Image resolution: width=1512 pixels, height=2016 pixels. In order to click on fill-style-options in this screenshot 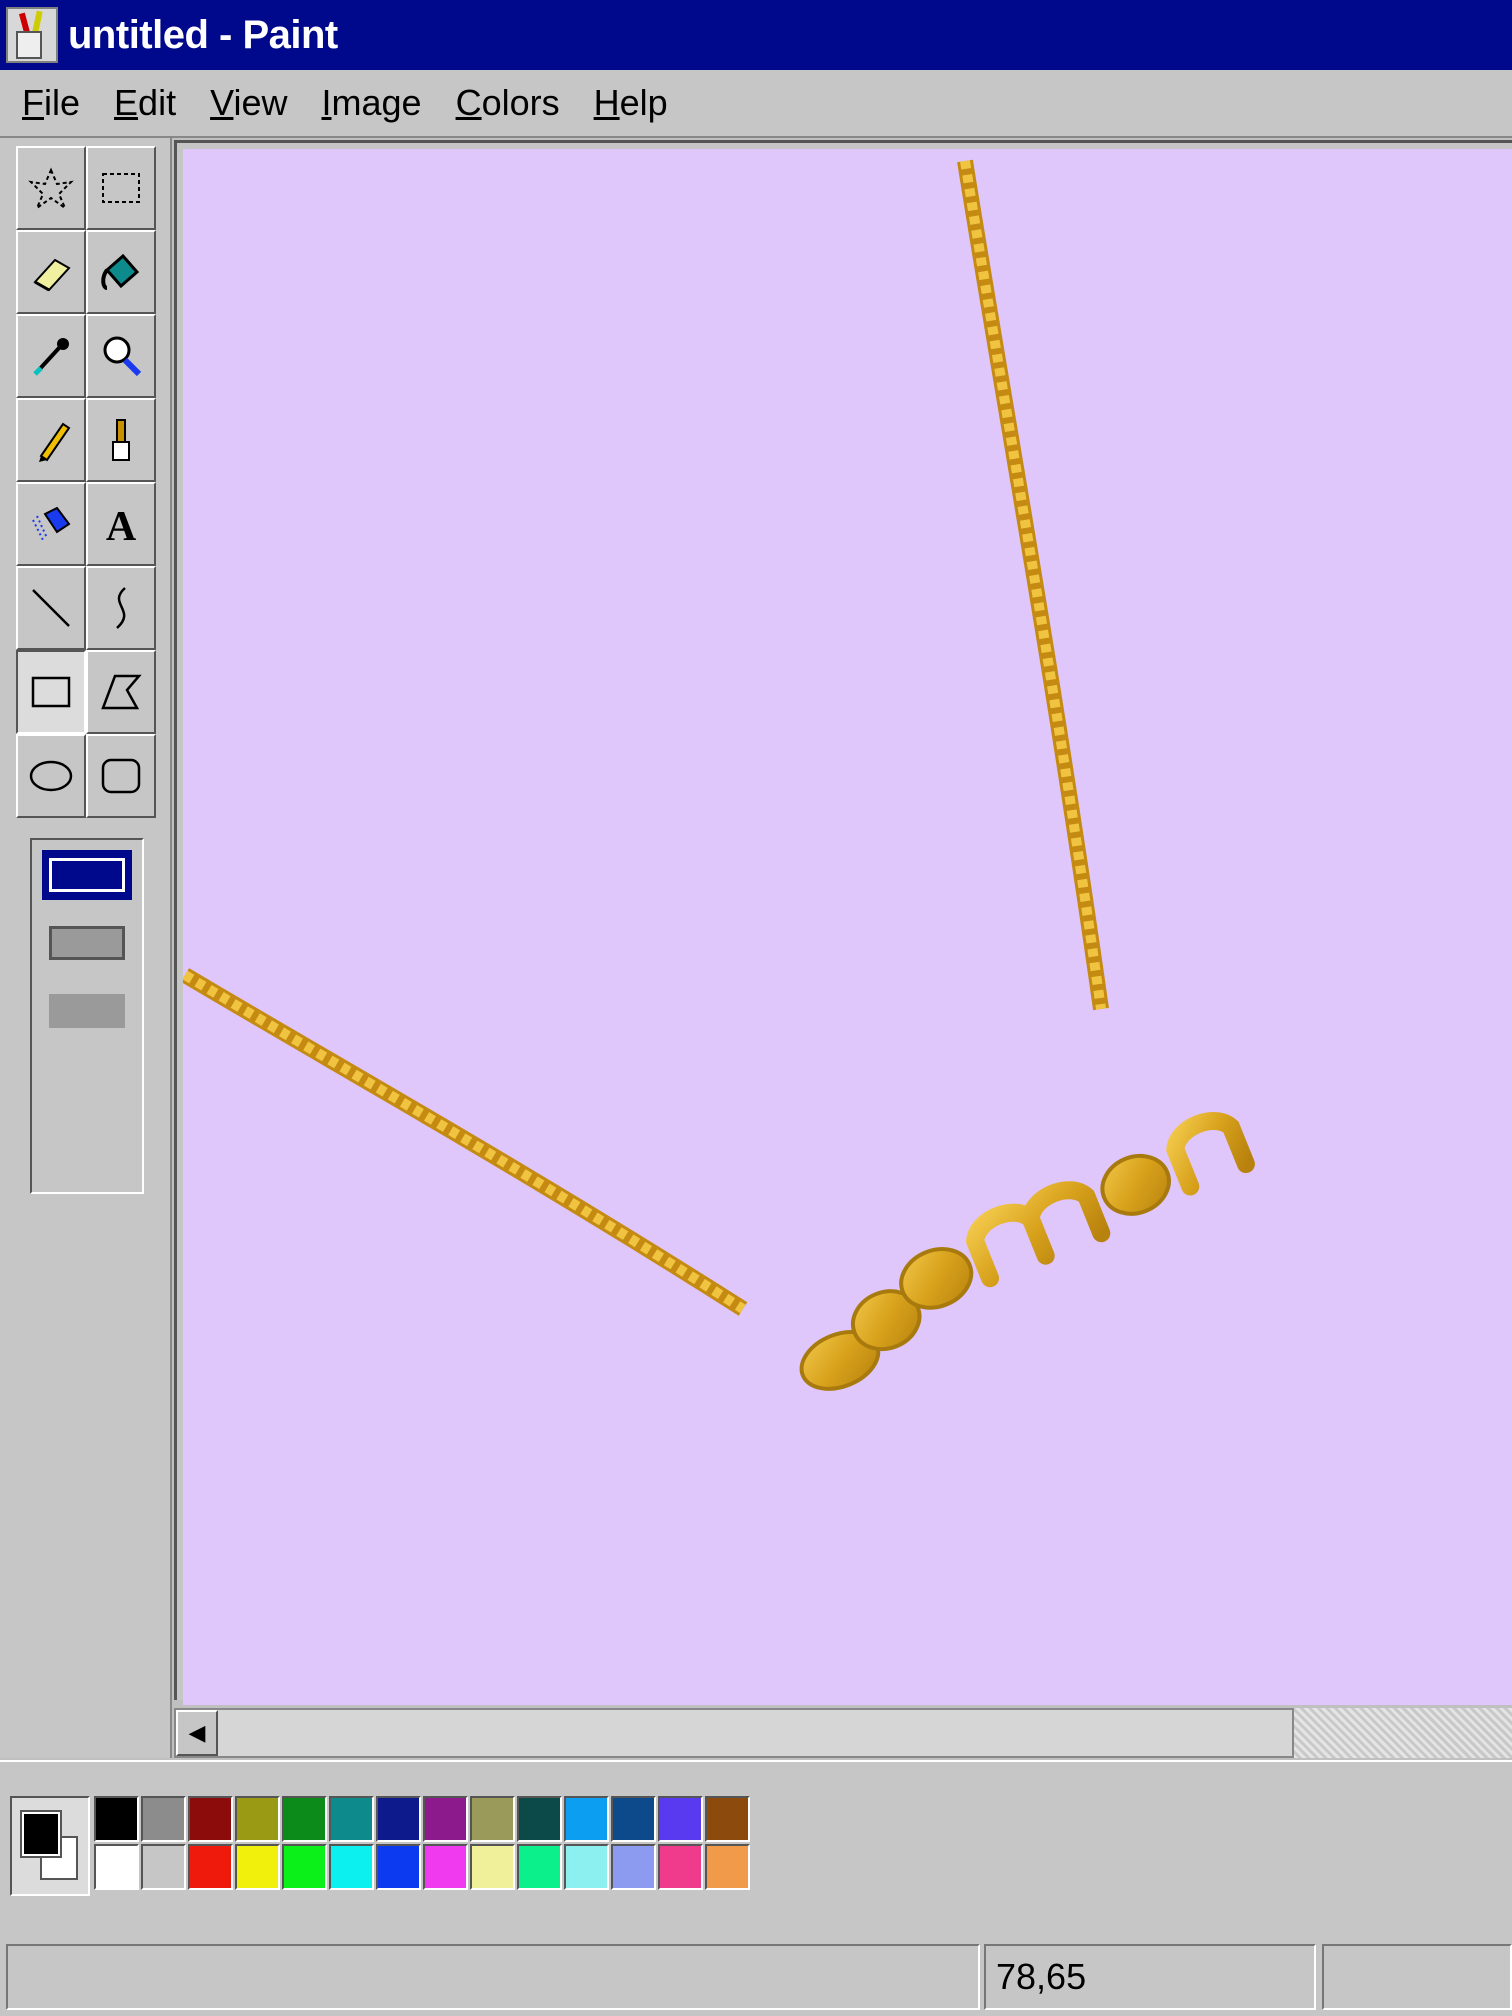, I will do `click(87, 1016)`.